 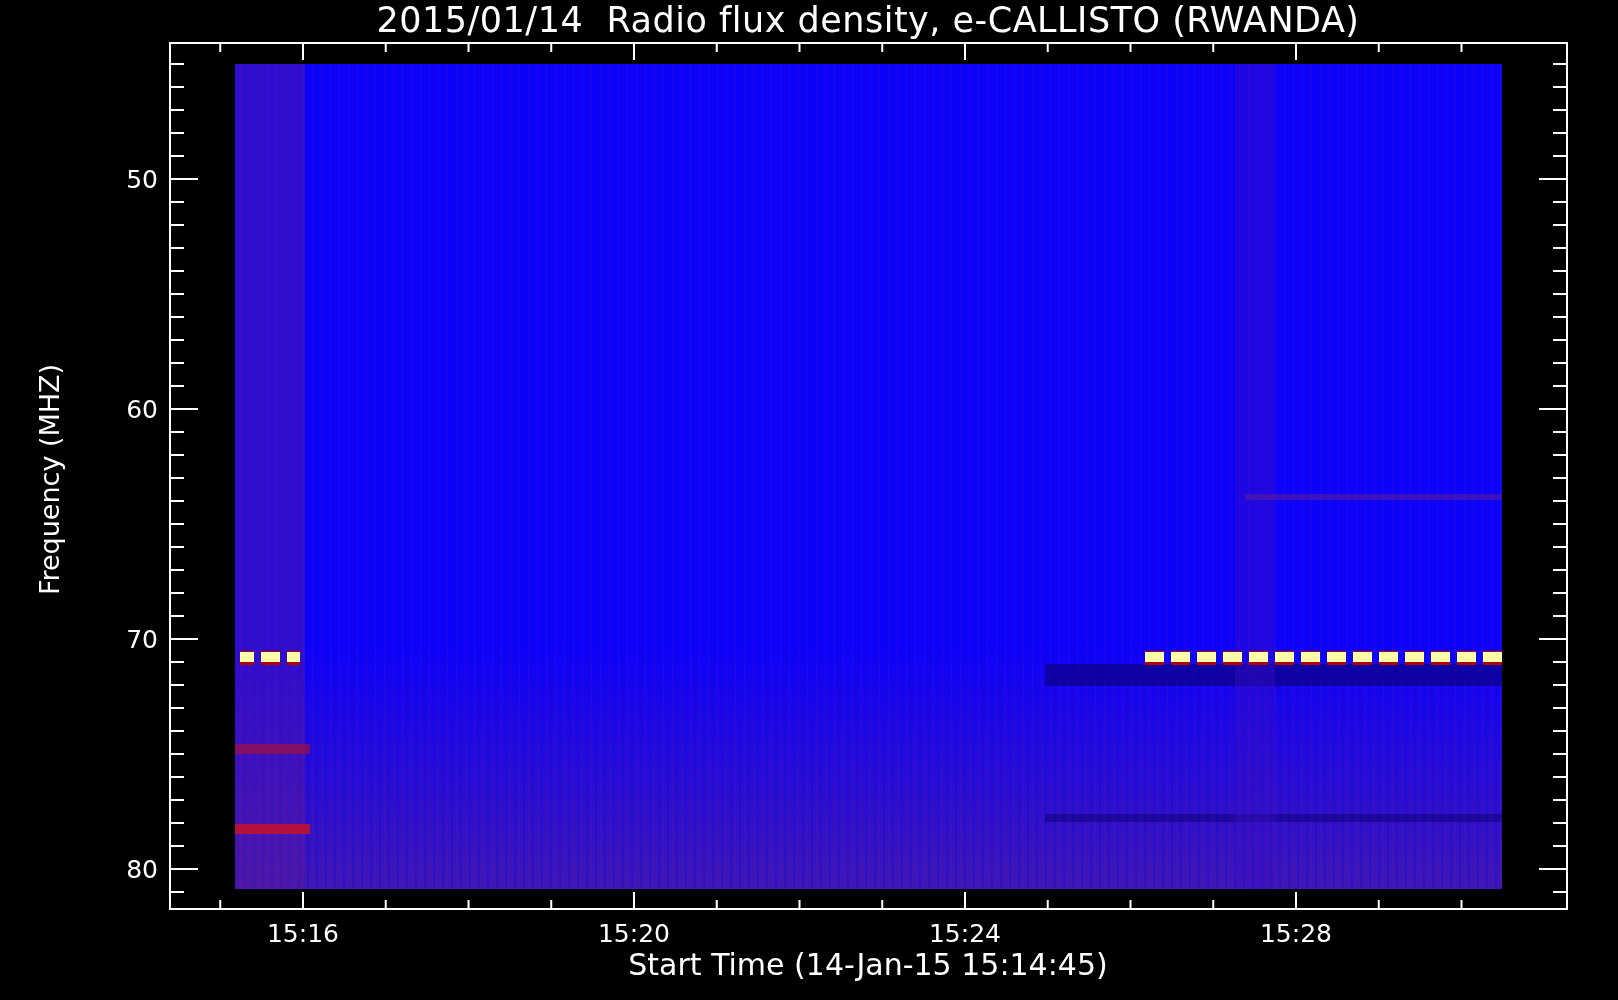 What do you see at coordinates (1296, 933) in the screenshot?
I see `x-tick-label: 15:28` at bounding box center [1296, 933].